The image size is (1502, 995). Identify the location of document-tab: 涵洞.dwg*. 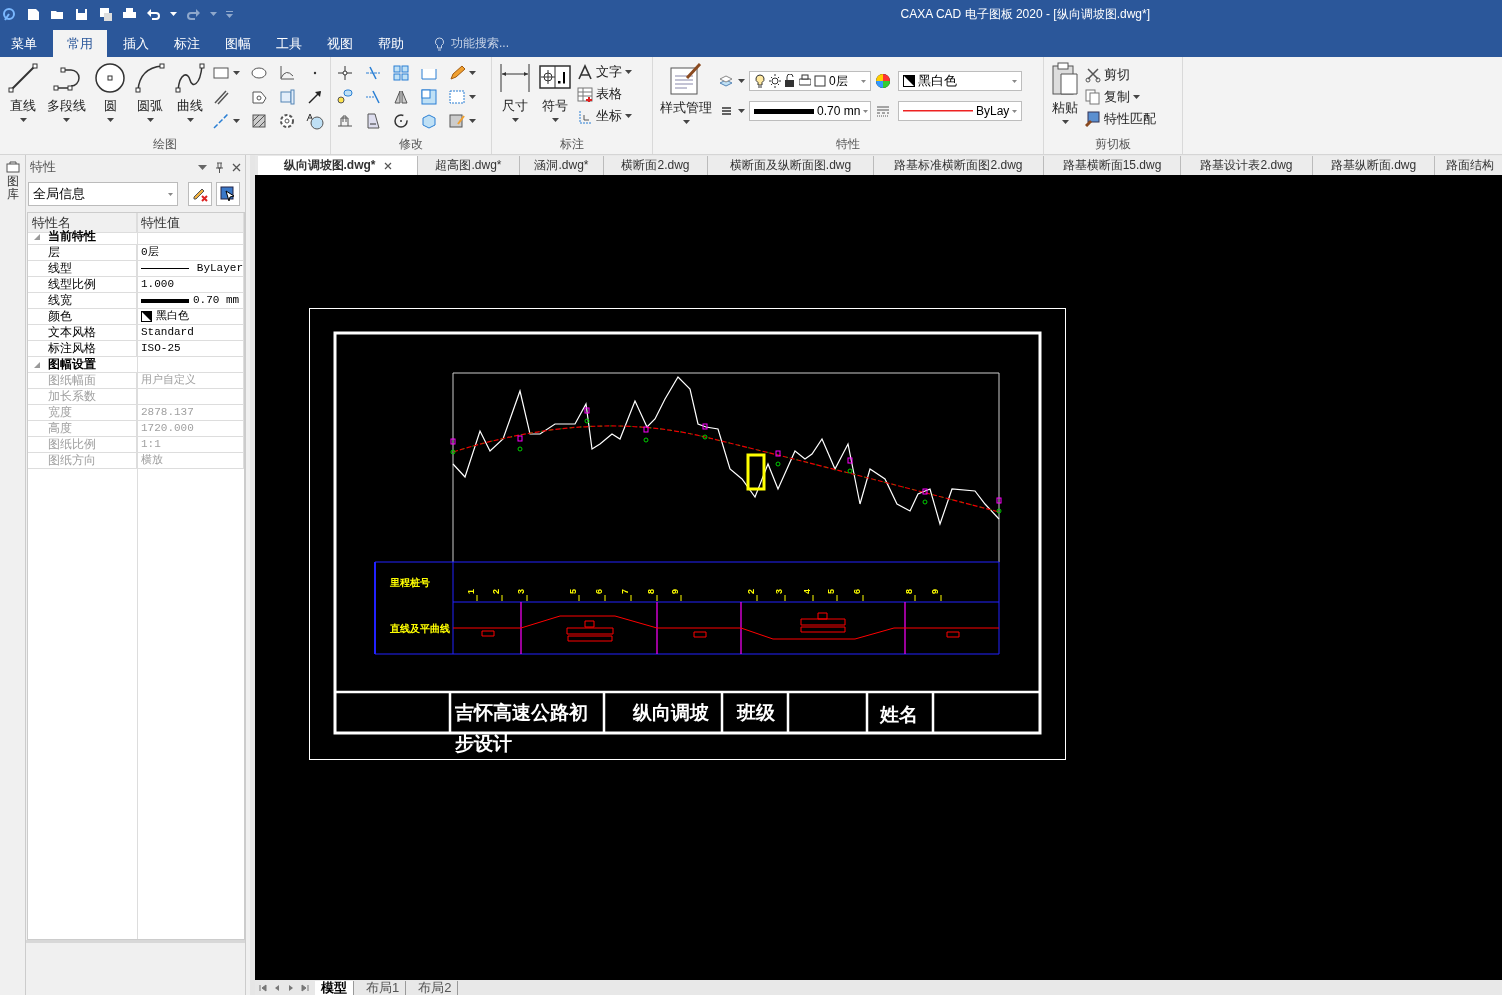
(562, 165).